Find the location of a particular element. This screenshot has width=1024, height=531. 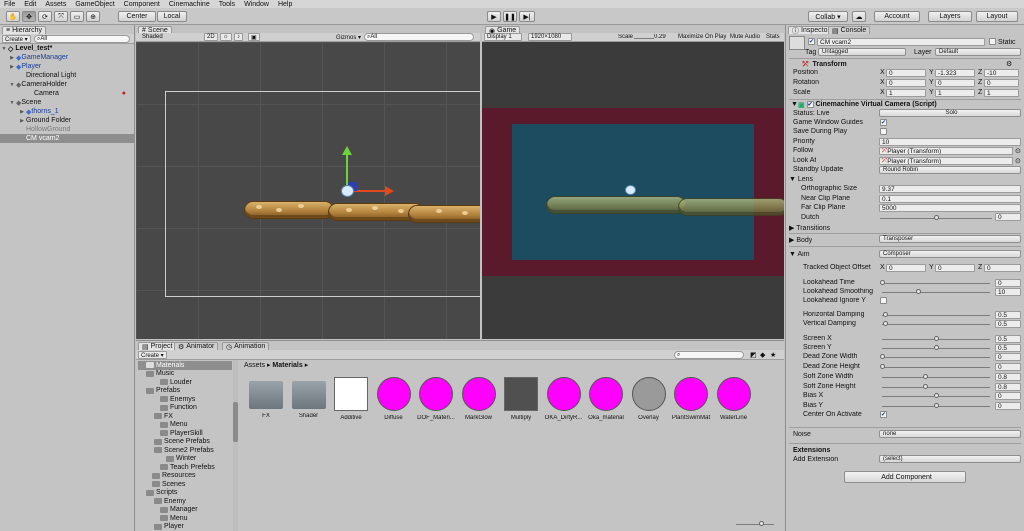

asset-item: Overlay is located at coordinates (649, 403).